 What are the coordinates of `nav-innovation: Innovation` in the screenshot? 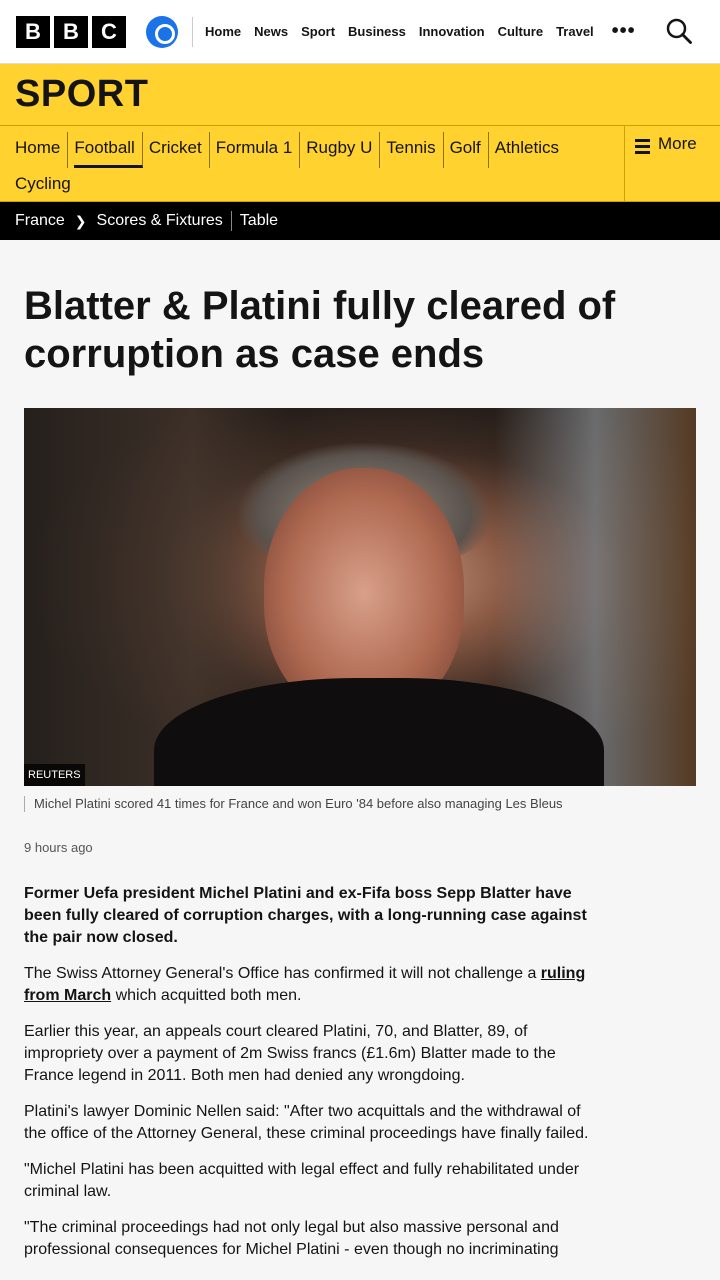 It's located at (452, 31).